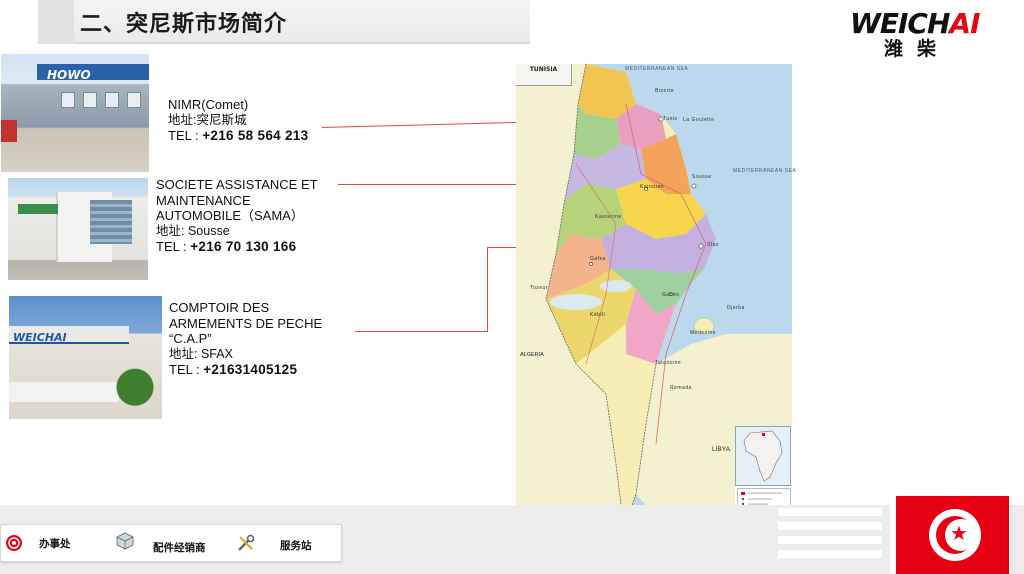 The image size is (1024, 574). What do you see at coordinates (670, 119) in the screenshot?
I see `map-city-label: Tunis` at bounding box center [670, 119].